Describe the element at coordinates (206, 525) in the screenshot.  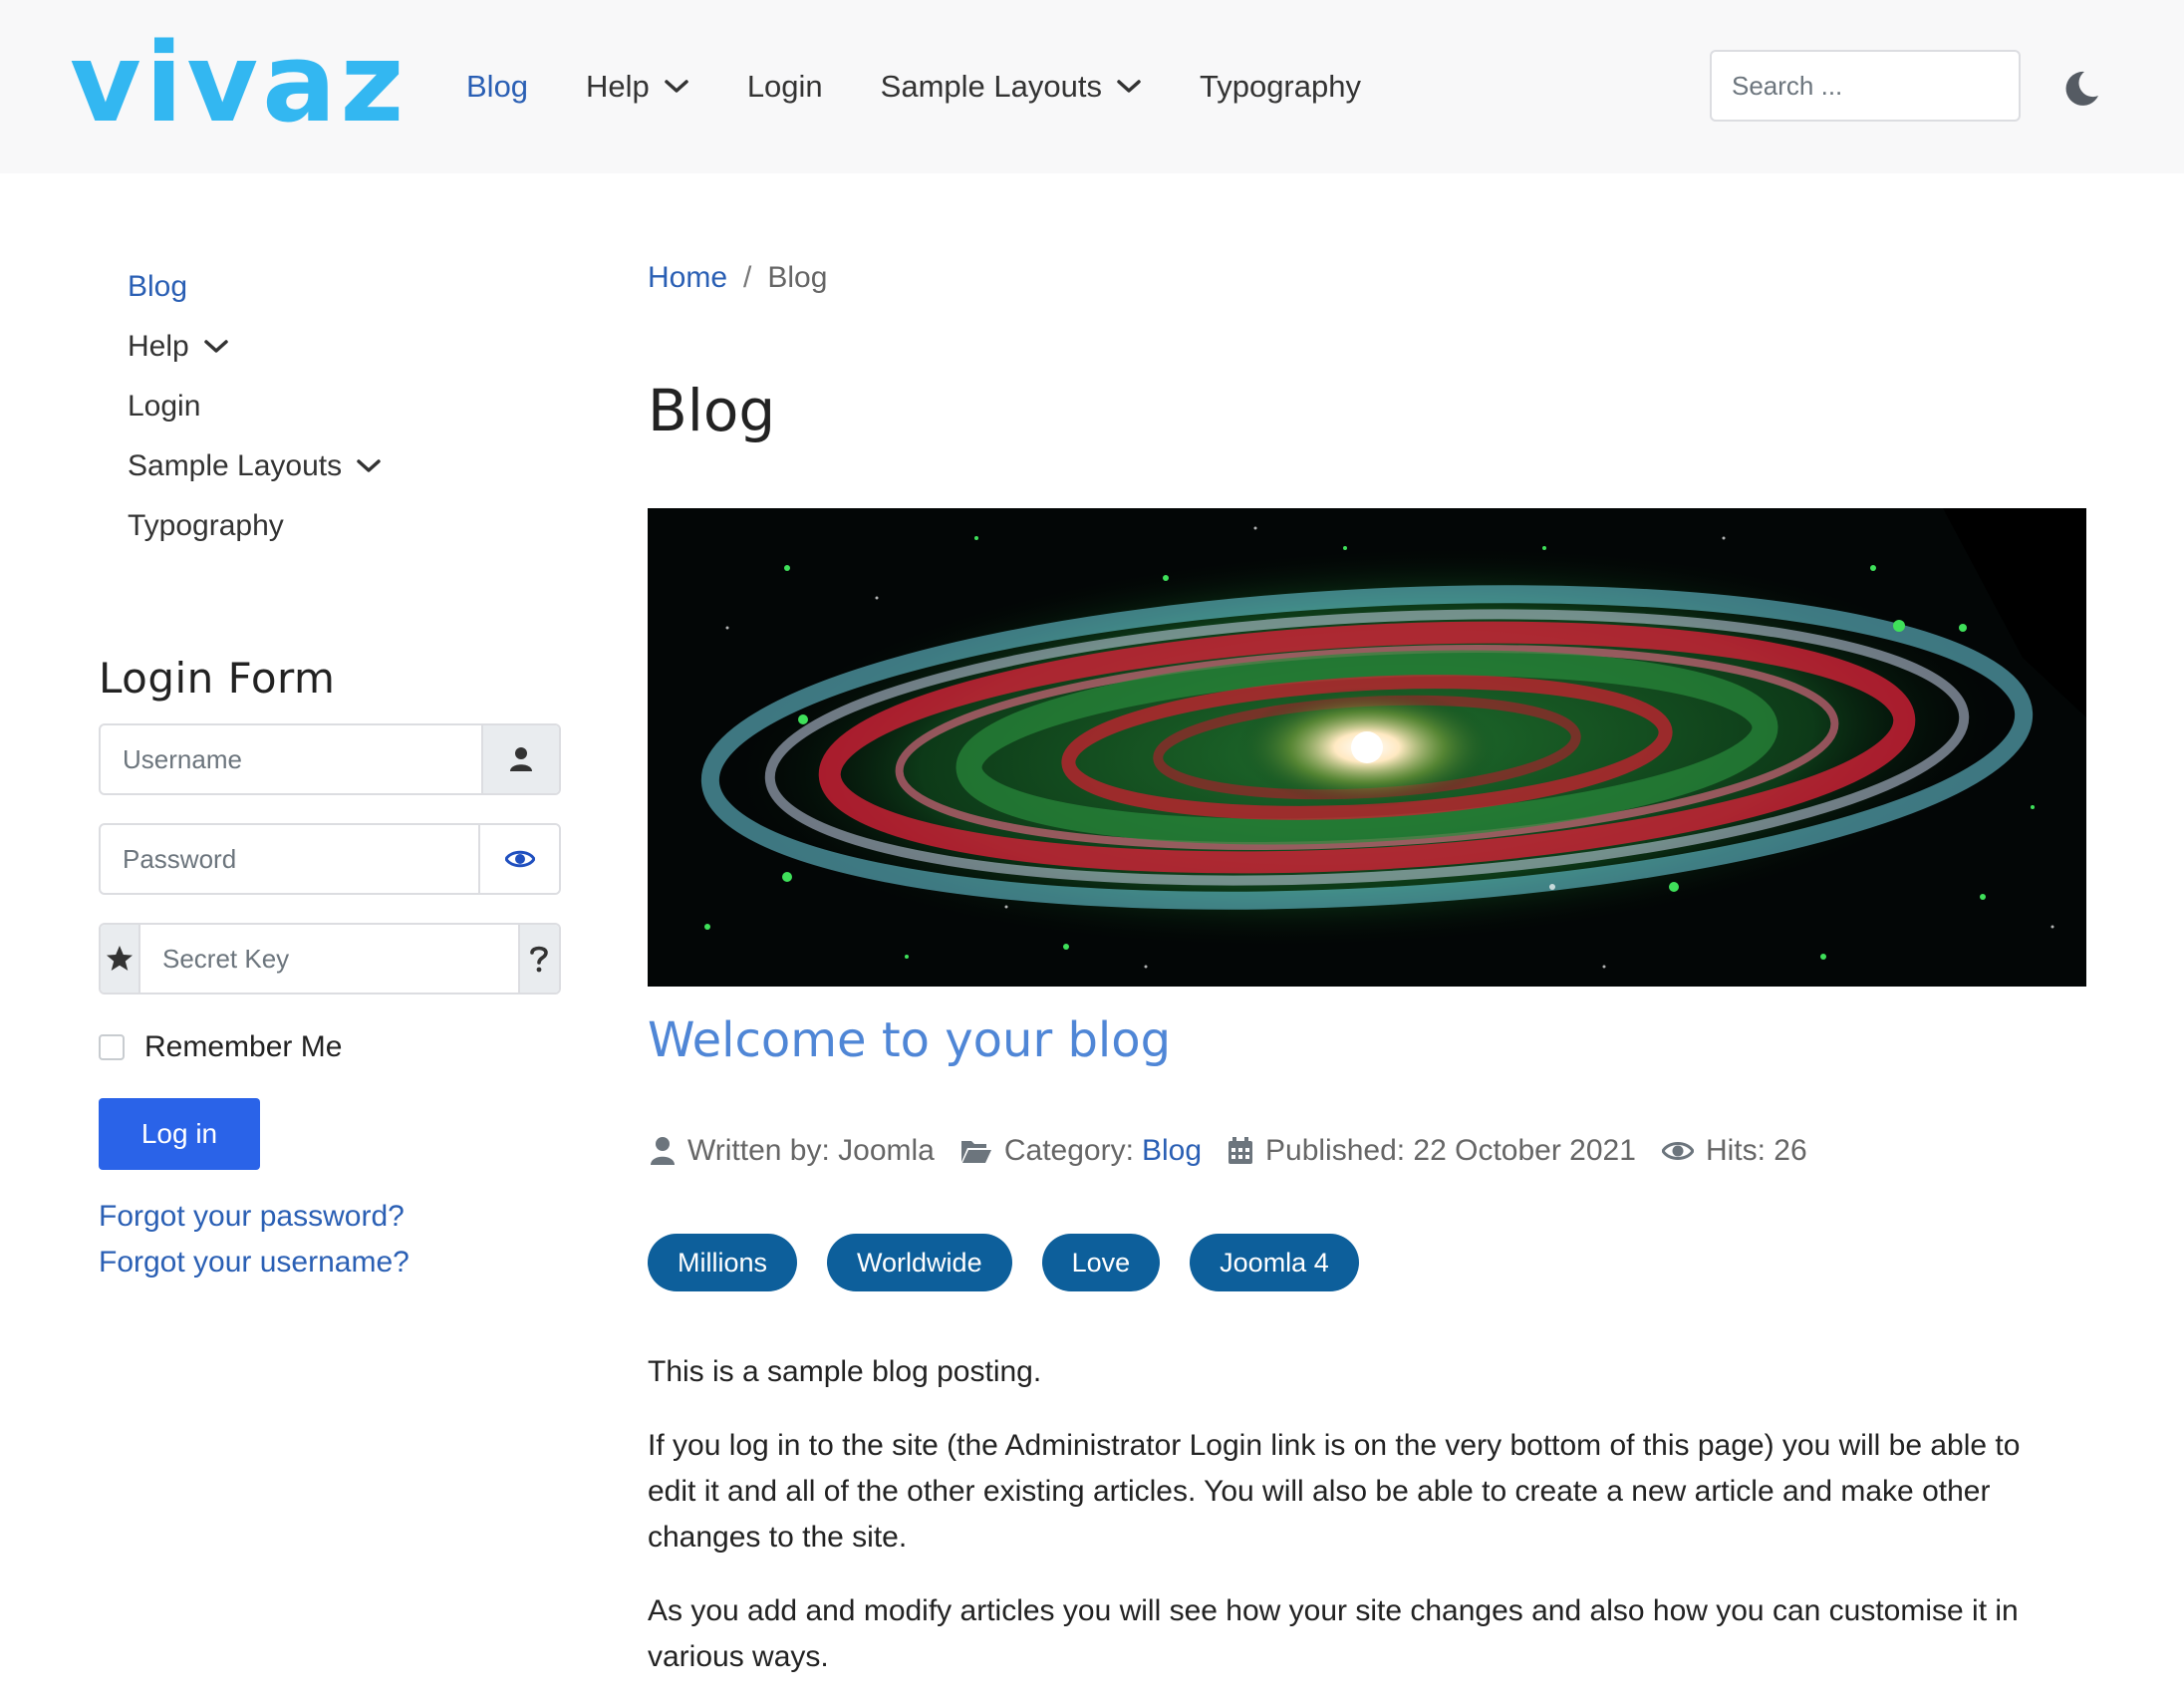
I see `sidebar-item-label: Typography` at that location.